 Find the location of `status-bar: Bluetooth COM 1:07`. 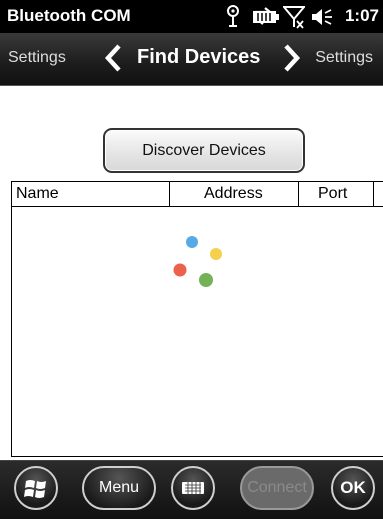

status-bar: Bluetooth COM 1:07 is located at coordinates (191, 16).